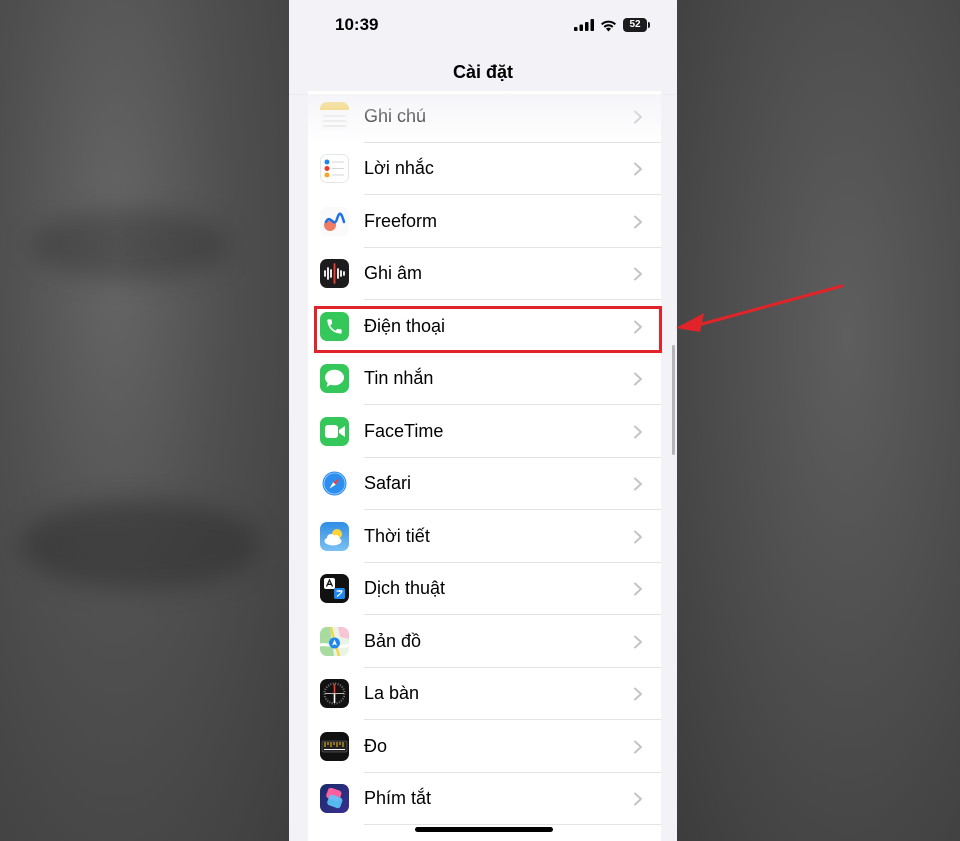 Image resolution: width=960 pixels, height=841 pixels. Describe the element at coordinates (388, 483) in the screenshot. I see `settings-row-label: Safari` at that location.